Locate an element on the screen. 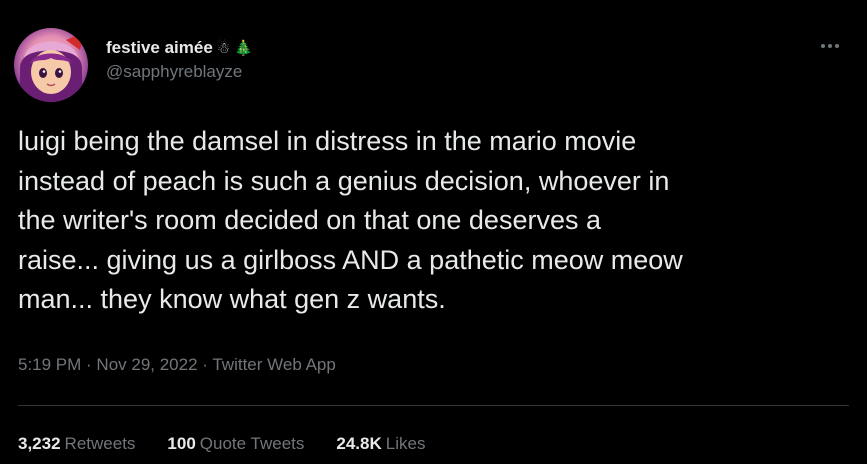 The image size is (867, 464). retweets-stat: 3,232 Retweets is located at coordinates (76, 444).